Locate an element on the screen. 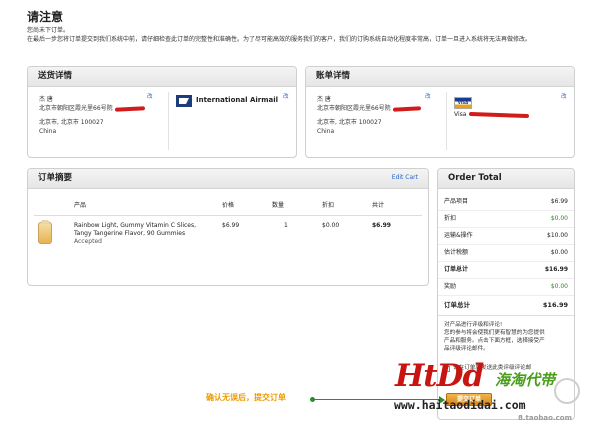 The width and height of the screenshot is (590, 427). total-row-tax: 估计税额 $0.00 is located at coordinates (506, 253).